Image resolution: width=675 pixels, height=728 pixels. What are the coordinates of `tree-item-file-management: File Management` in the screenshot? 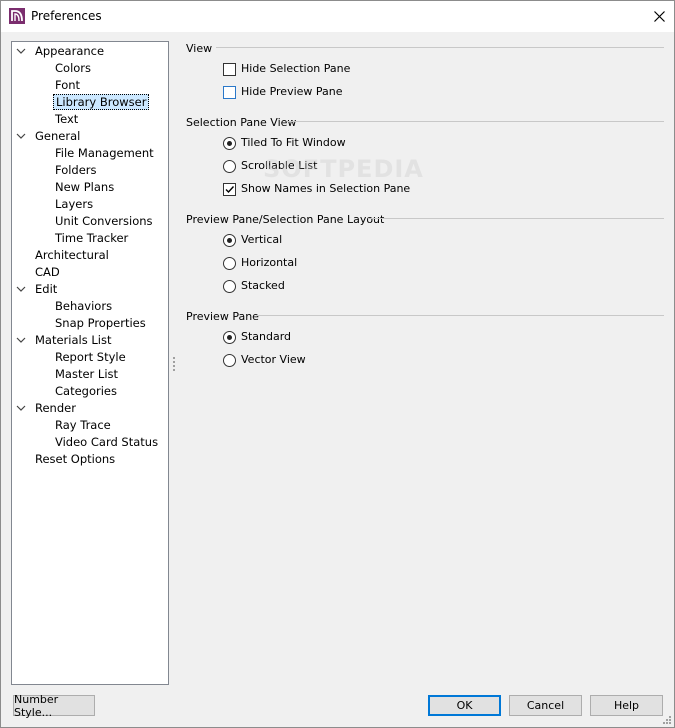 It's located at (90, 153).